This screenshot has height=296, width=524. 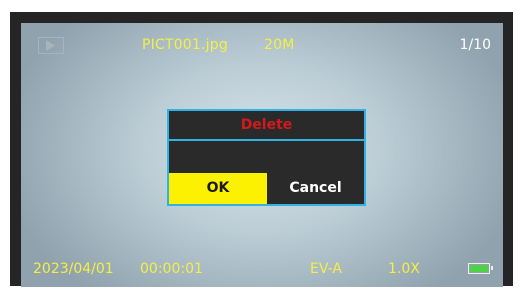 What do you see at coordinates (218, 188) in the screenshot?
I see `ok-button: OK` at bounding box center [218, 188].